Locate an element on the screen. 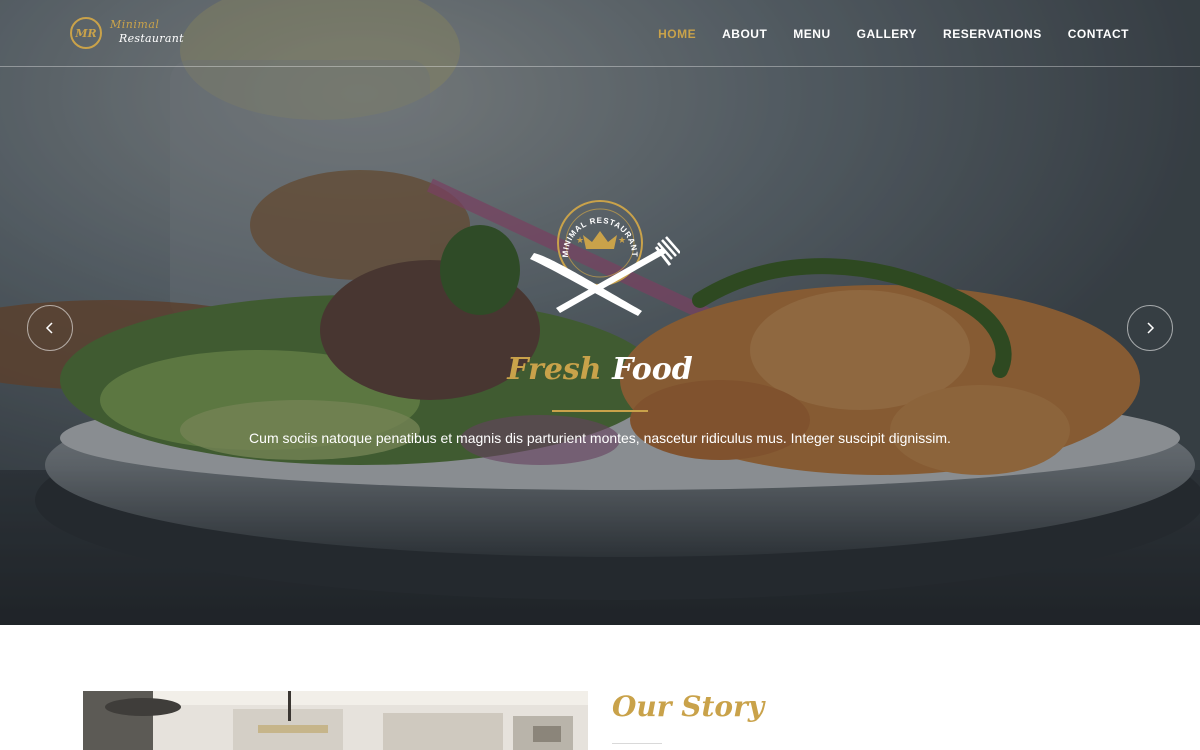 Image resolution: width=1200 pixels, height=750 pixels. nav-contact: CONTACT is located at coordinates (1098, 34).